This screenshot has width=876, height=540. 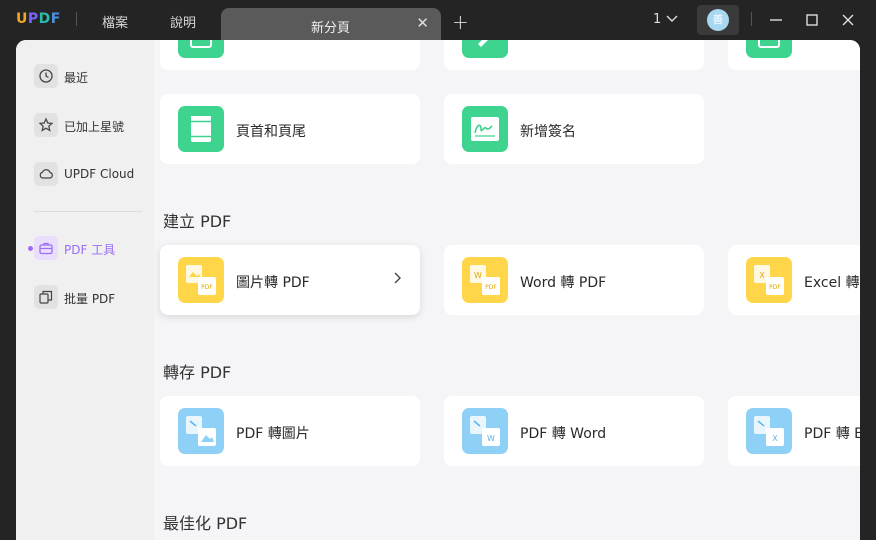 What do you see at coordinates (485, 431) in the screenshot?
I see `pdf-to-word-icon: W` at bounding box center [485, 431].